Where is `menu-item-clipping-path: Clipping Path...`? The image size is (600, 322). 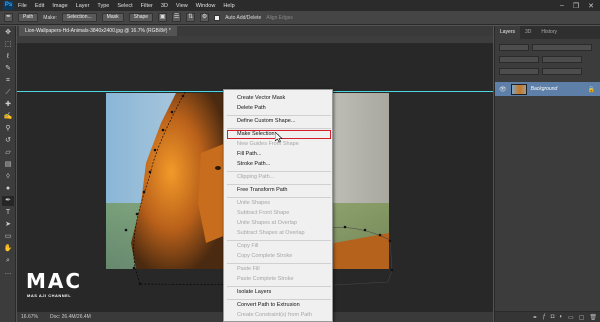
menu-item-clipping-path: Clipping Path... is located at coordinates (256, 177).